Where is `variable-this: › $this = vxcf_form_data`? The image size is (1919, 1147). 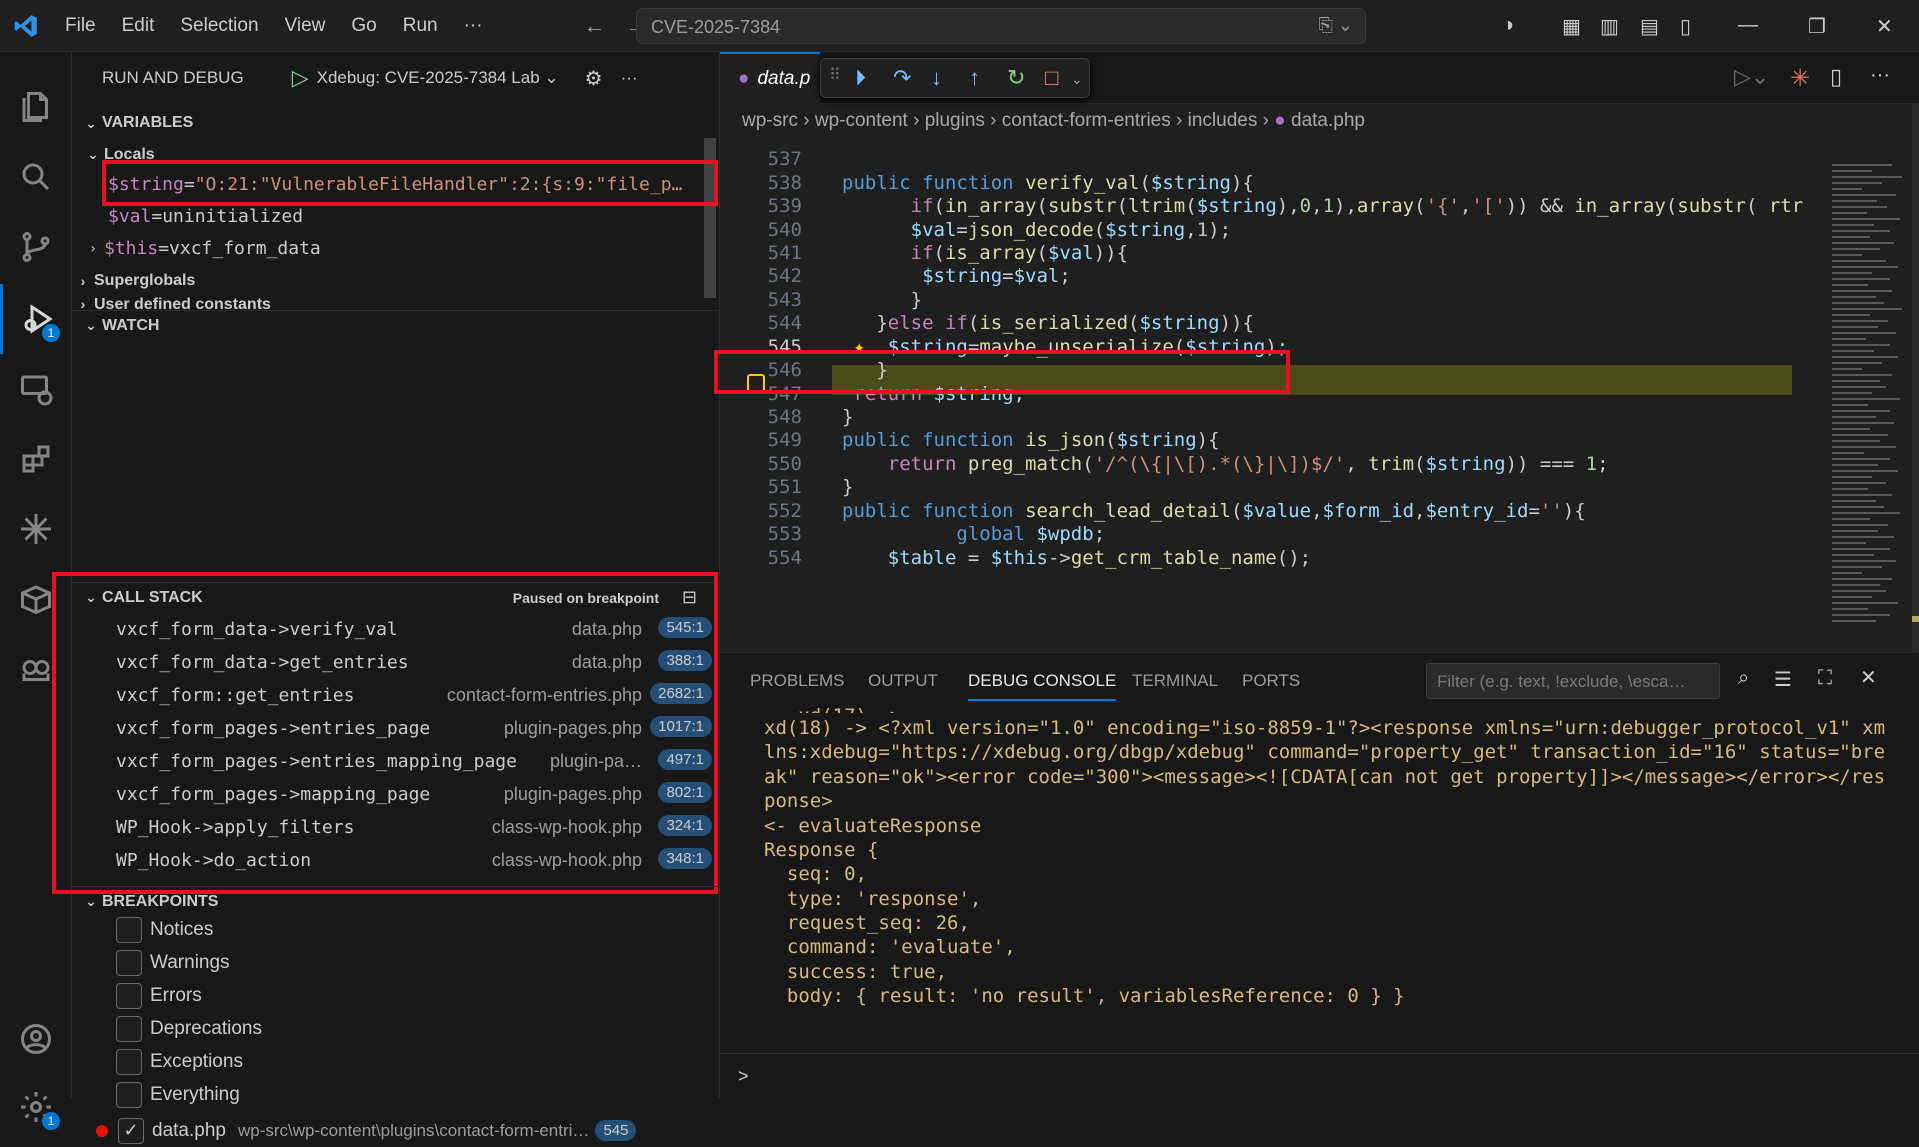
variable-this: › $this = vxcf_form_data is located at coordinates (201, 248).